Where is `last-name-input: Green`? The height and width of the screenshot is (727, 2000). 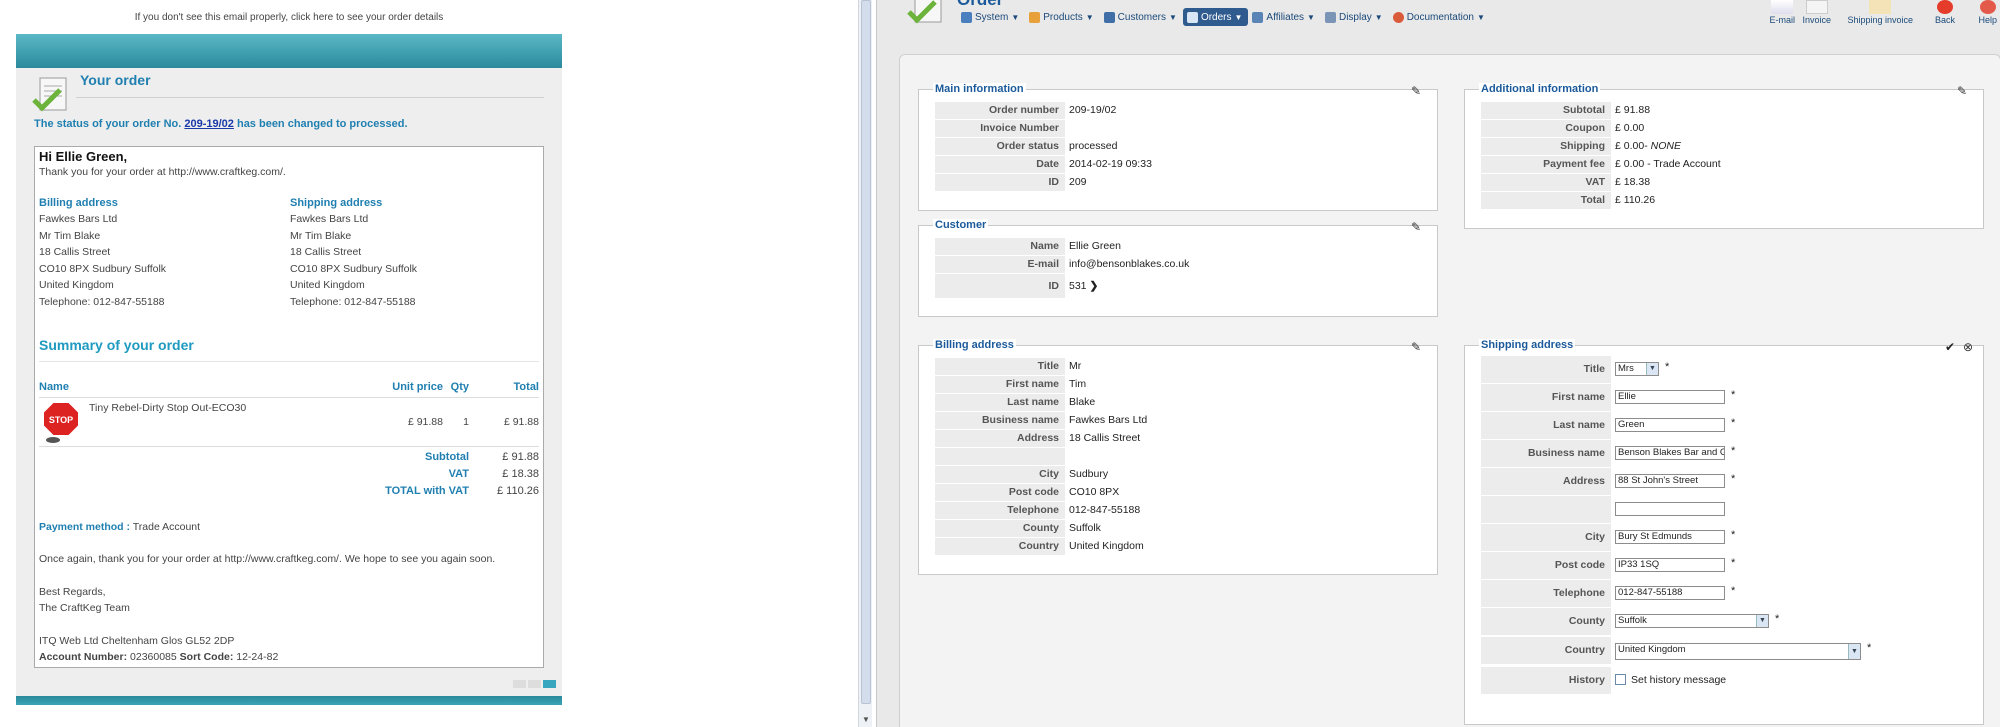
last-name-input: Green is located at coordinates (1670, 425).